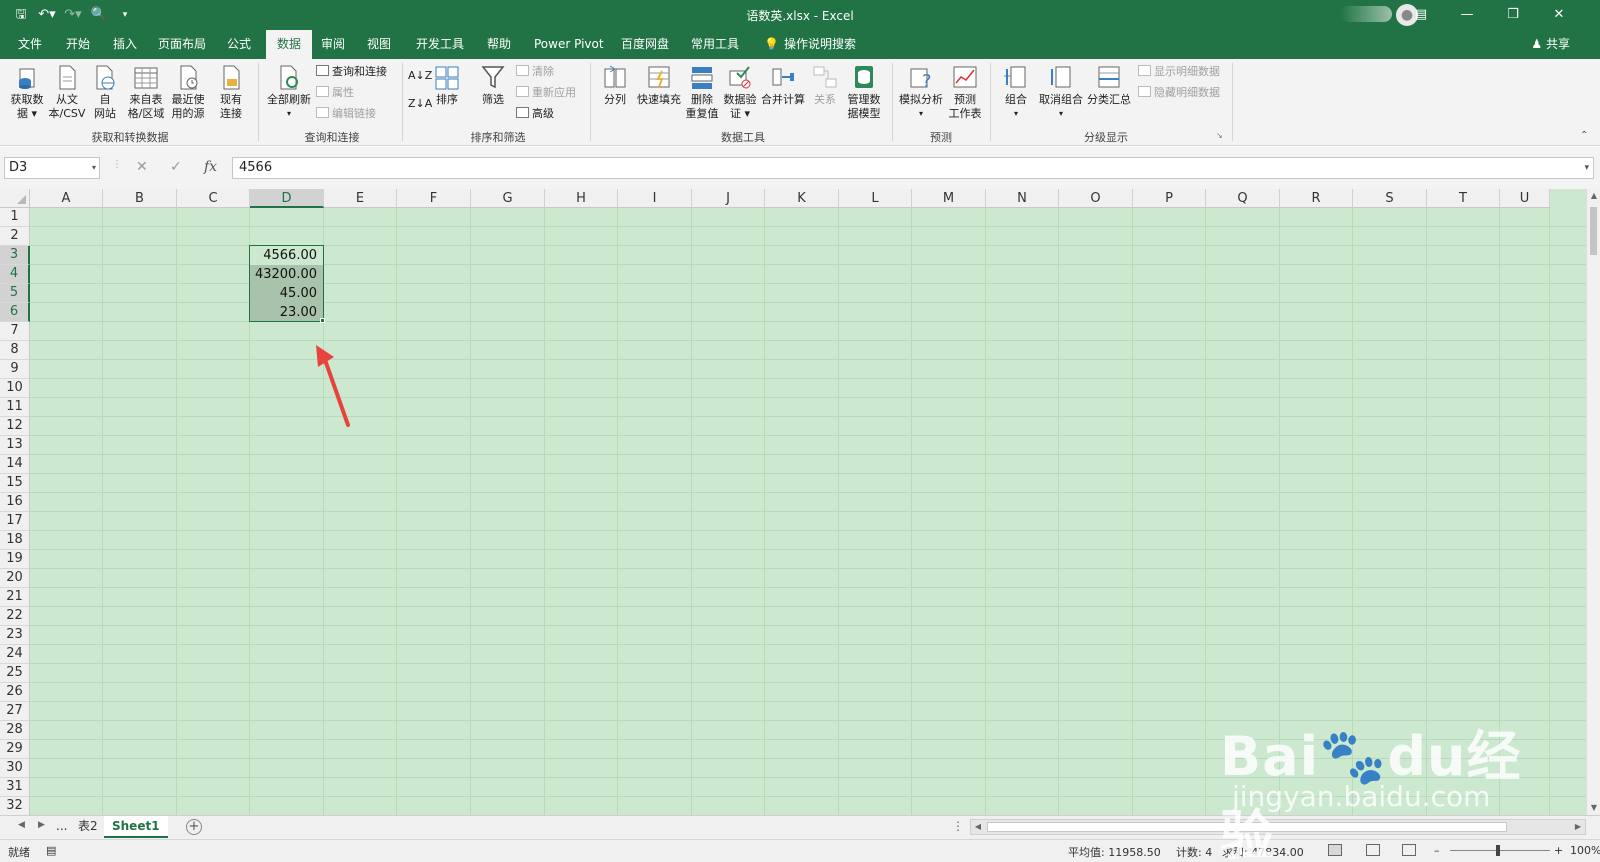 This screenshot has height=862, width=1600. Describe the element at coordinates (420, 76) in the screenshot. I see `sort-ascending-icon: A↓Z` at that location.